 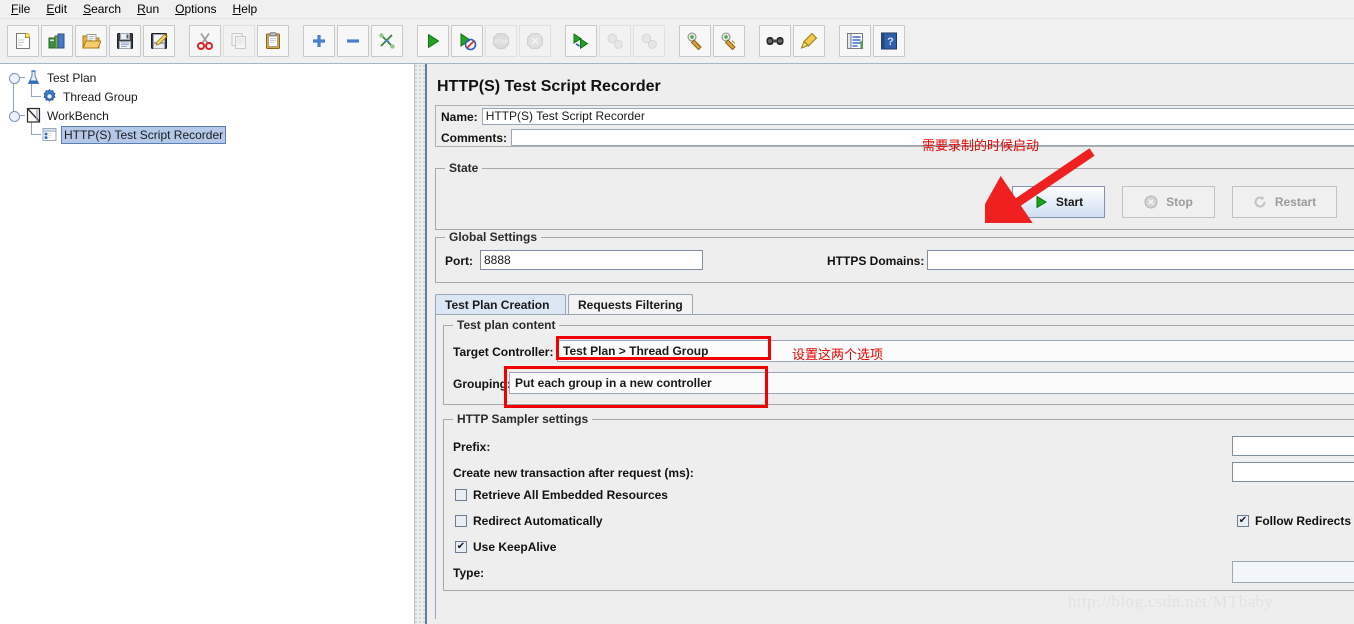 I want to click on clear-icon, so click(x=695, y=41).